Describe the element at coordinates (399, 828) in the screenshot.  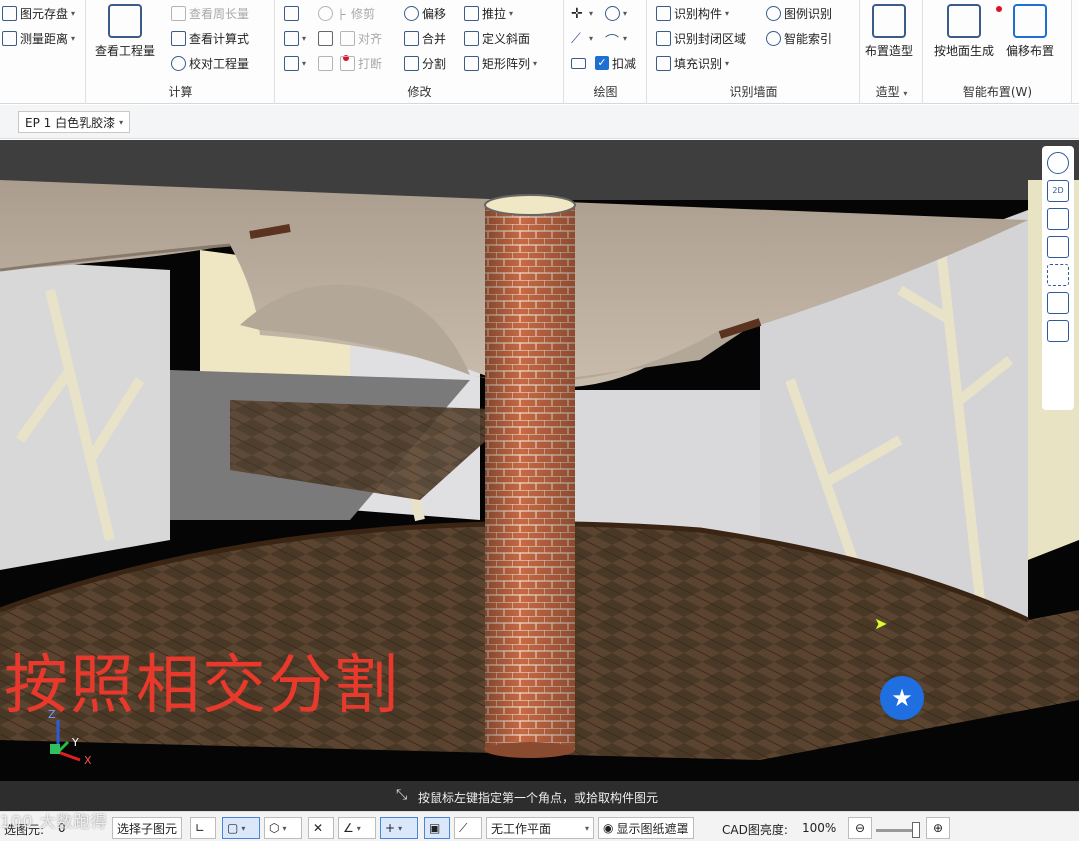
I see `dynamic-input-select: + ▾` at that location.